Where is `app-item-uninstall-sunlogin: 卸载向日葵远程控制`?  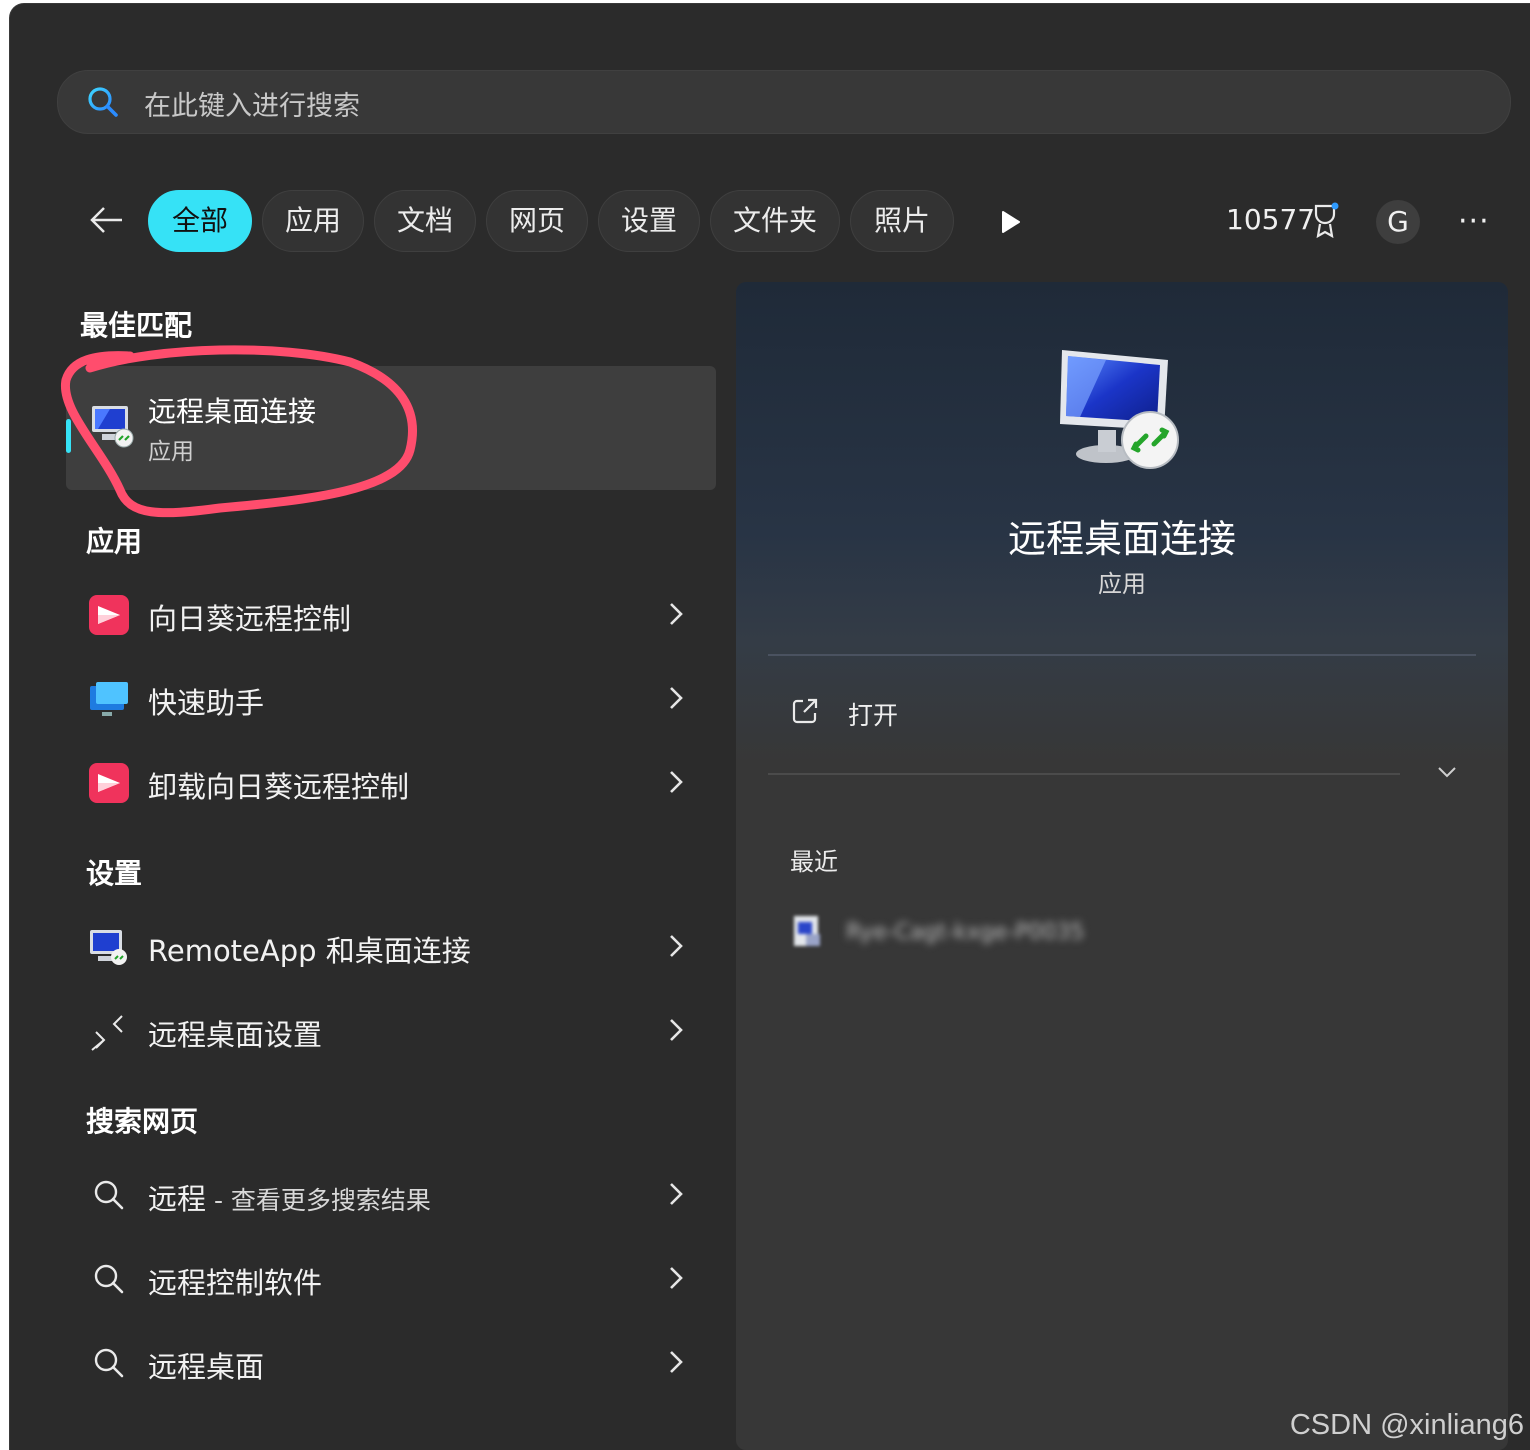 app-item-uninstall-sunlogin: 卸载向日葵远程控制 is located at coordinates (386, 784).